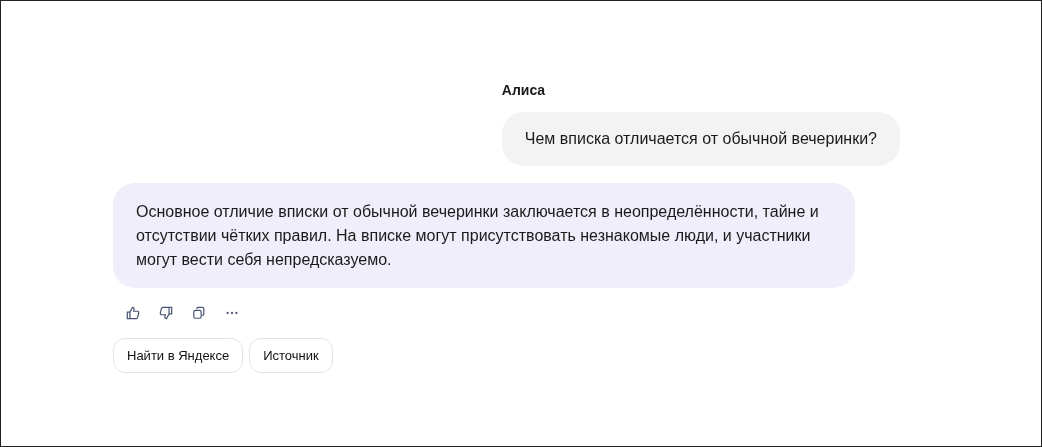 The image size is (1042, 447). Describe the element at coordinates (133, 313) in the screenshot. I see `thumbs-up-icon` at that location.